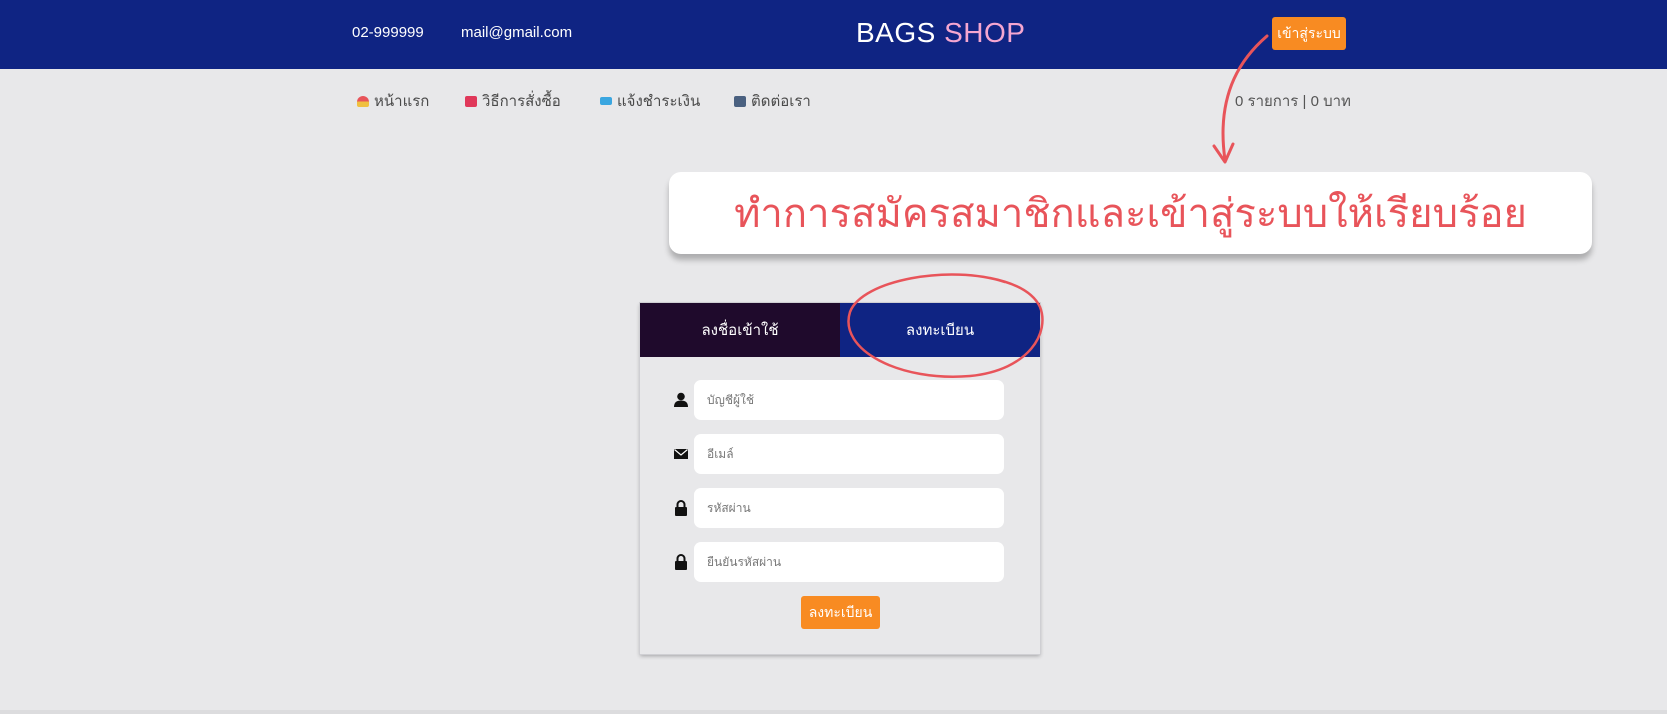 The image size is (1667, 714). Describe the element at coordinates (945, 325) in the screenshot. I see `annotation-highlight-ellipse` at that location.